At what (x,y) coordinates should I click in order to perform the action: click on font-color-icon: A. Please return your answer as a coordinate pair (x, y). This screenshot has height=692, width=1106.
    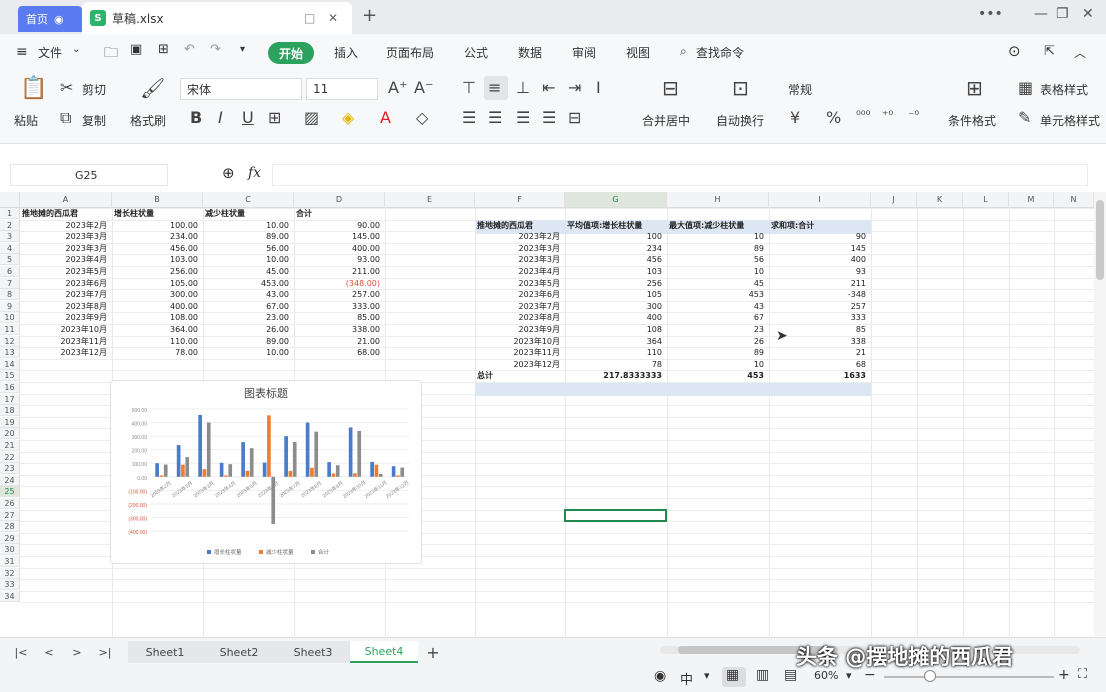
    Looking at the image, I should click on (385, 117).